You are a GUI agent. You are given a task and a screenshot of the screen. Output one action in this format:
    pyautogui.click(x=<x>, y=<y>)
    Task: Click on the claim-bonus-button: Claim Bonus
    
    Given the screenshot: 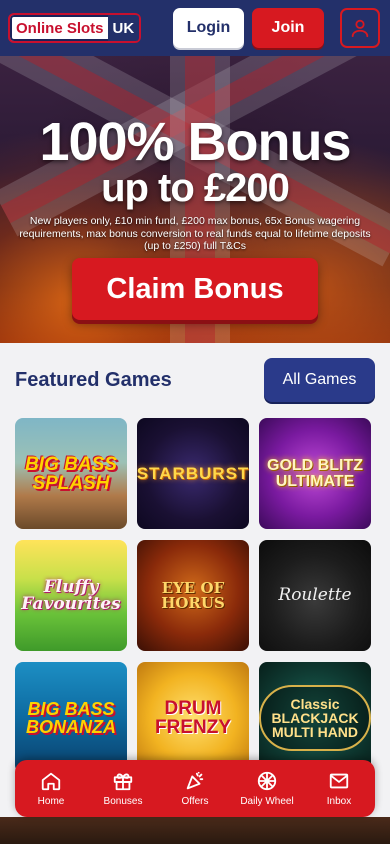 What is the action you would take?
    pyautogui.click(x=195, y=289)
    